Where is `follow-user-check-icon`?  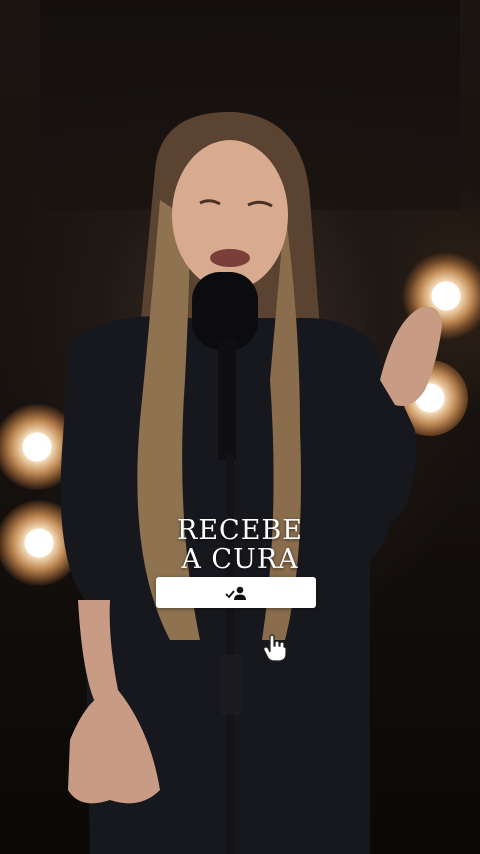
follow-user-check-icon is located at coordinates (235, 593).